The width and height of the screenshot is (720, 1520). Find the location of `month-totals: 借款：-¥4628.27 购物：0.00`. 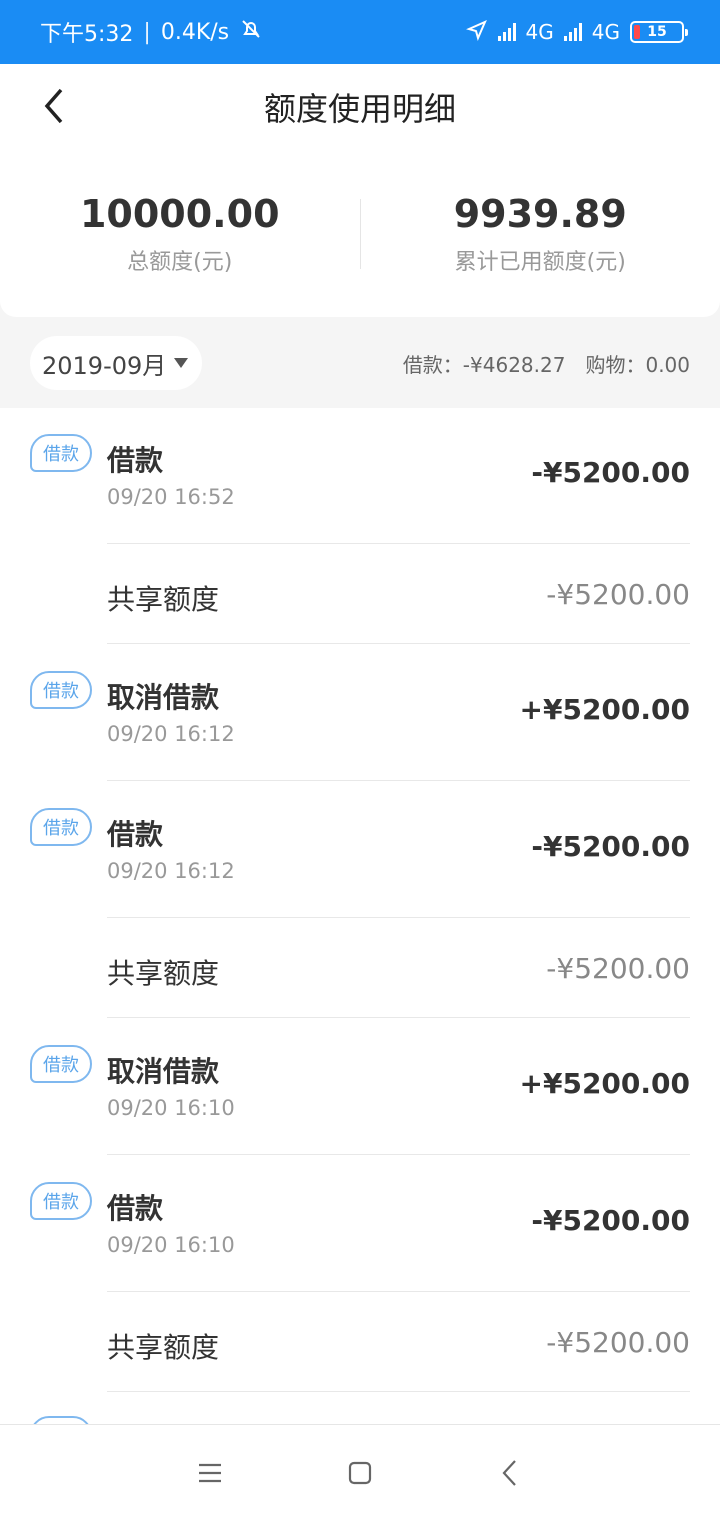

month-totals: 借款：-¥4628.27 购物：0.00 is located at coordinates (546, 363).